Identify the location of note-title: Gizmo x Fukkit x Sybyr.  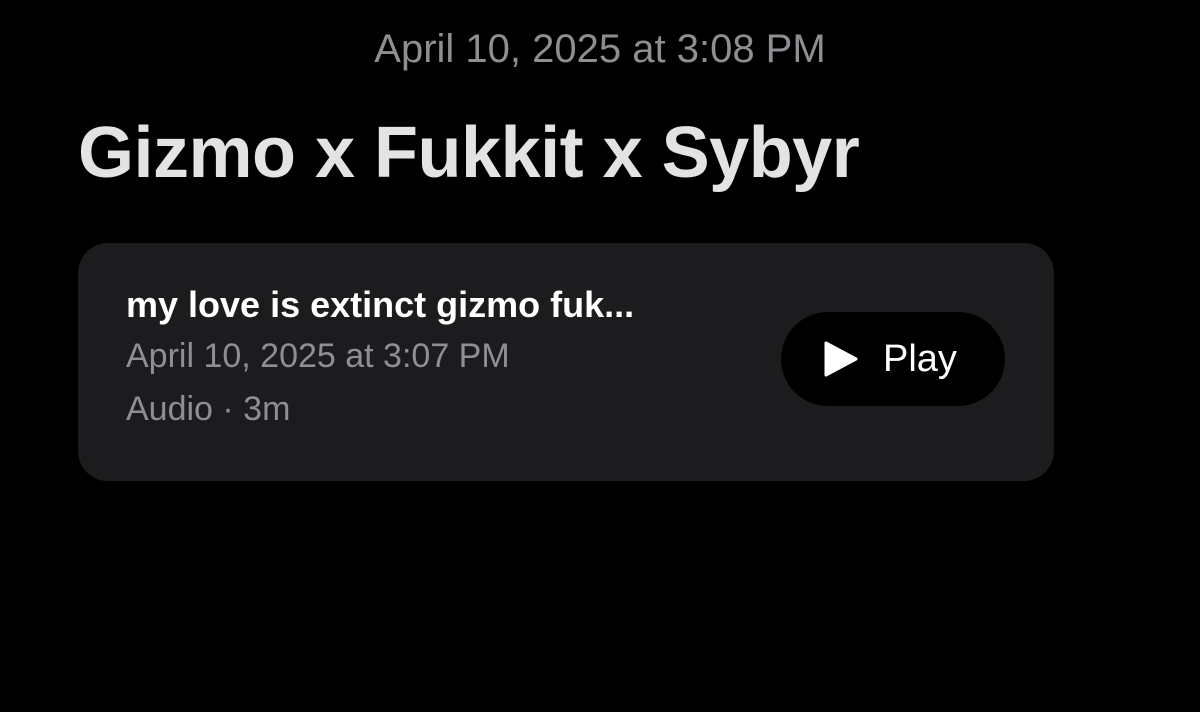
(469, 153).